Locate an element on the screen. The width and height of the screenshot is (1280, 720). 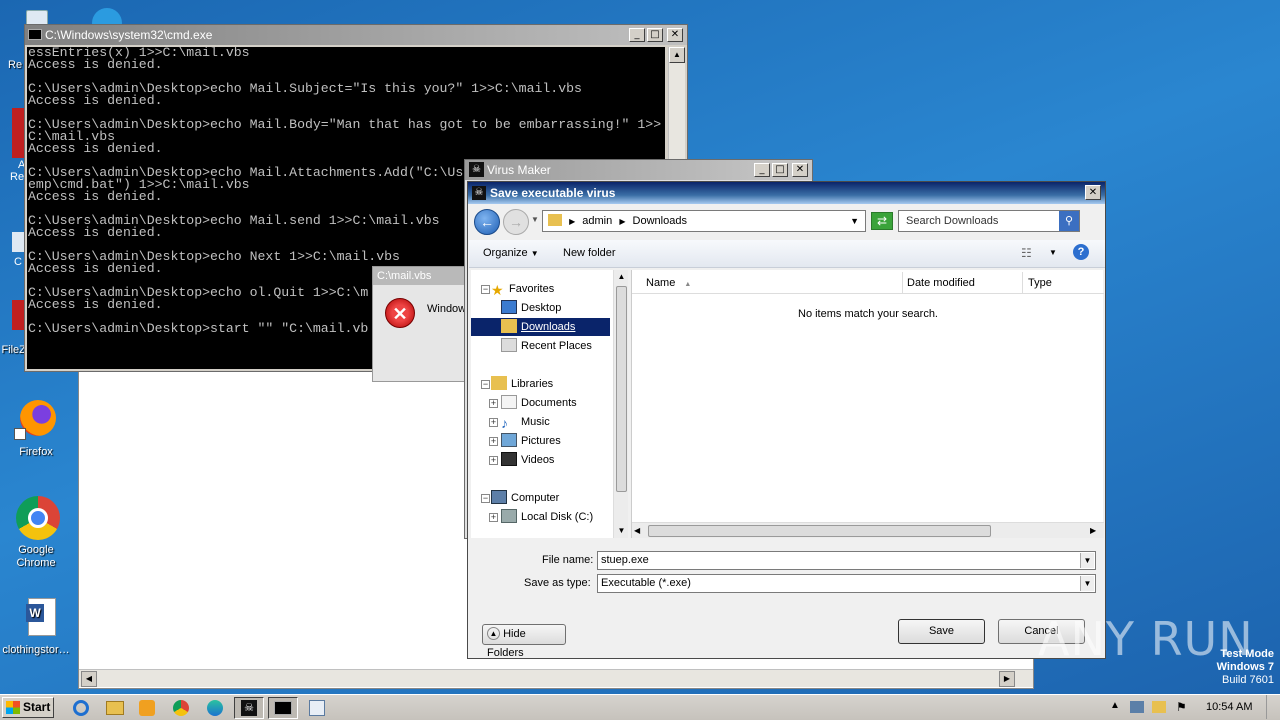
expand-local-disk-icon: + is located at coordinates (493, 517).